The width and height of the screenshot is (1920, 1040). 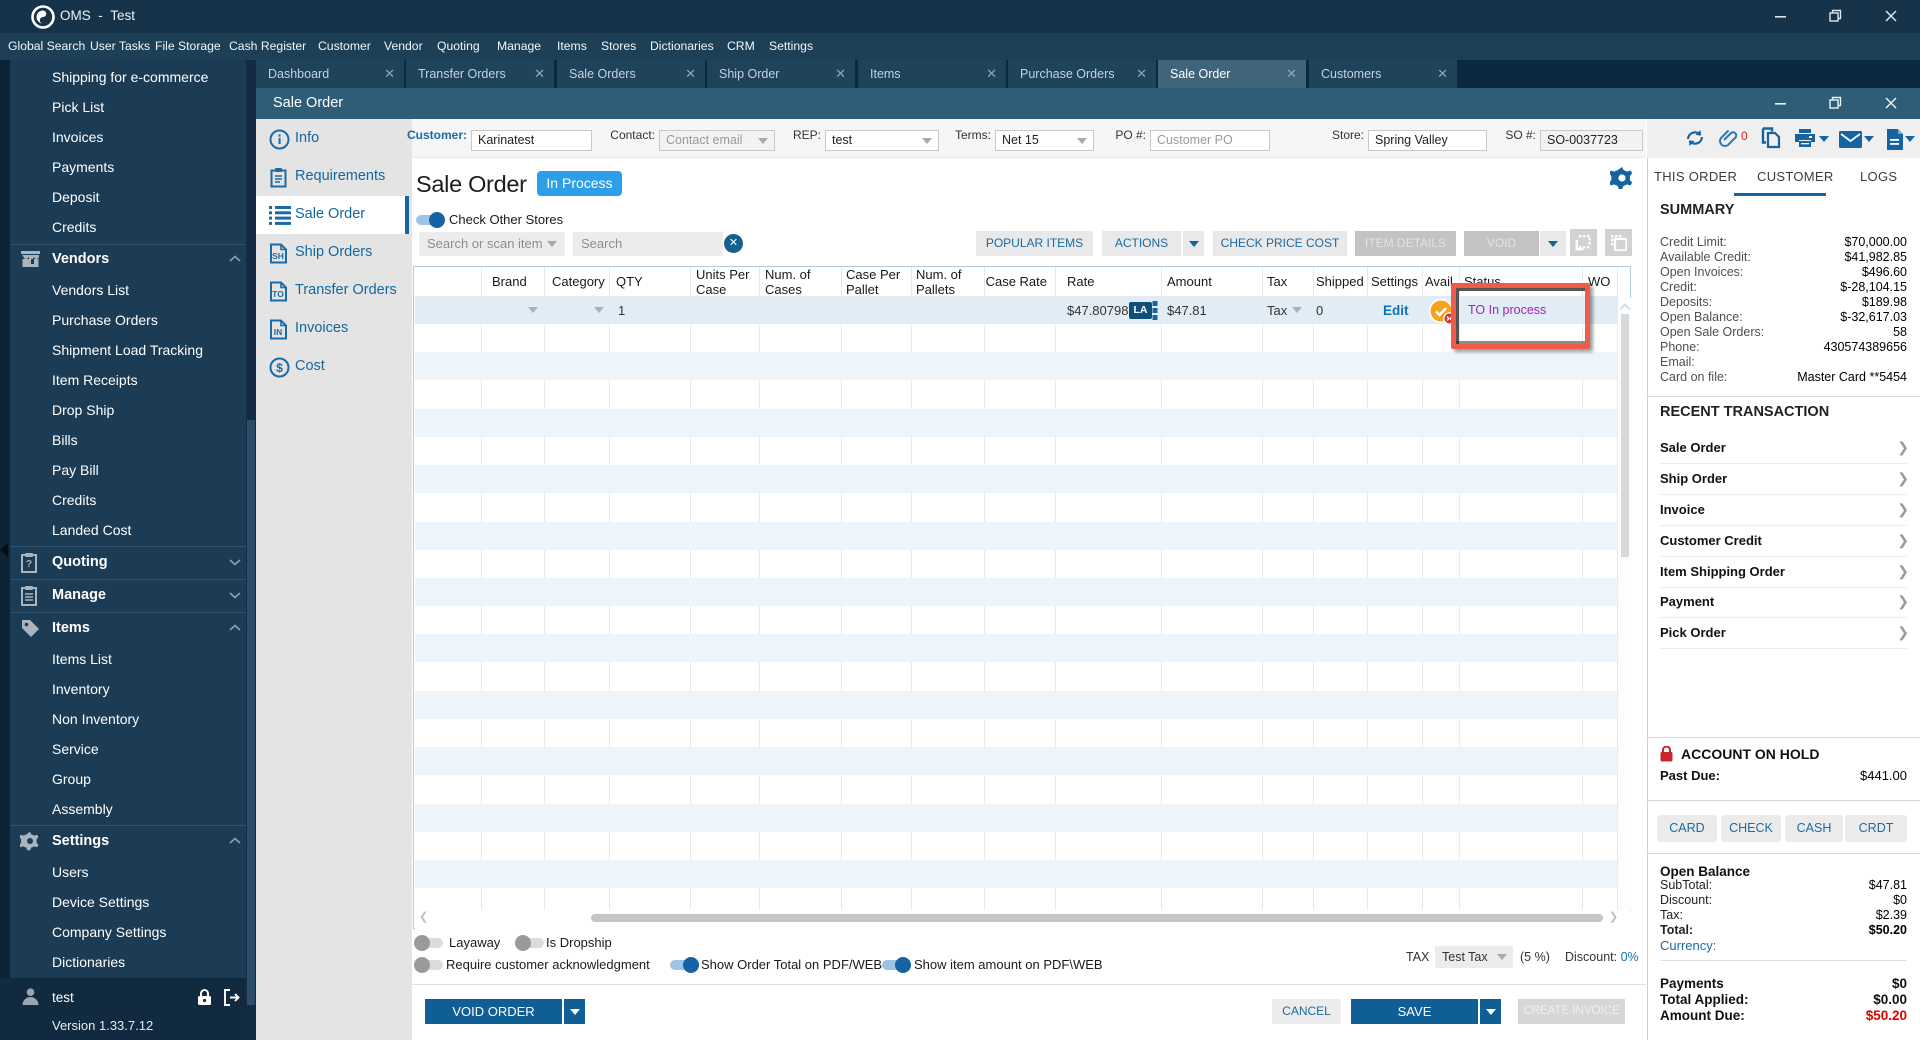 What do you see at coordinates (278, 332) in the screenshot?
I see `svg-text: IN` at bounding box center [278, 332].